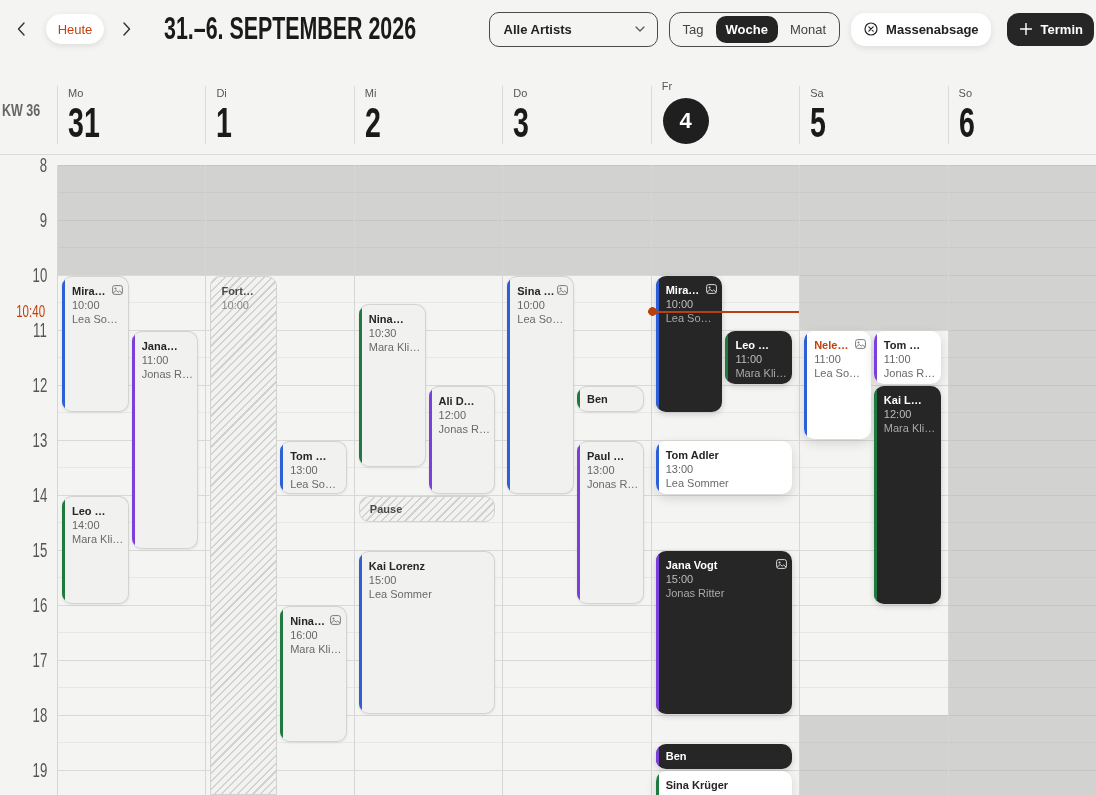 The height and width of the screenshot is (795, 1096). What do you see at coordinates (290, 29) in the screenshot?
I see `date-range-title: 31.–6. SEPTEMBER 2026` at bounding box center [290, 29].